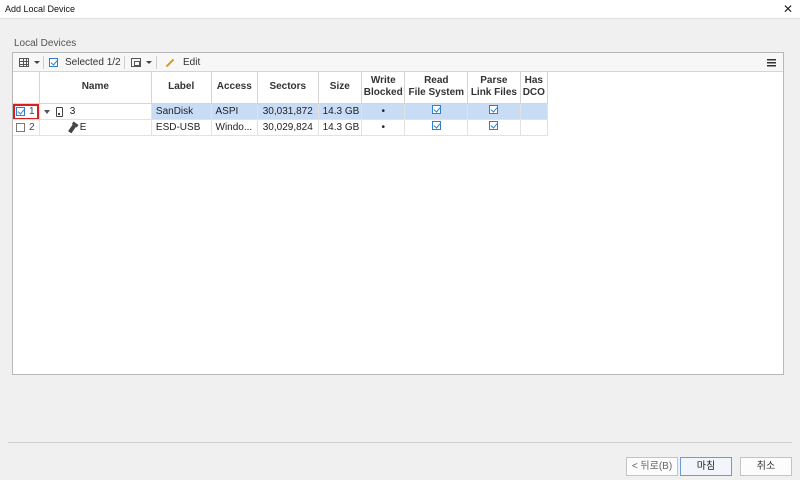  I want to click on column-header-write-blocked: Write Blocked, so click(383, 88).